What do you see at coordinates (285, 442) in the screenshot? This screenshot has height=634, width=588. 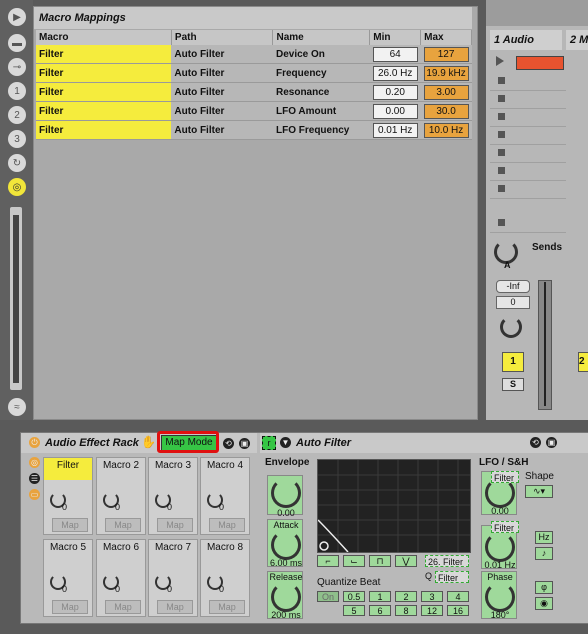 I see `collapse-icon: ▼` at bounding box center [285, 442].